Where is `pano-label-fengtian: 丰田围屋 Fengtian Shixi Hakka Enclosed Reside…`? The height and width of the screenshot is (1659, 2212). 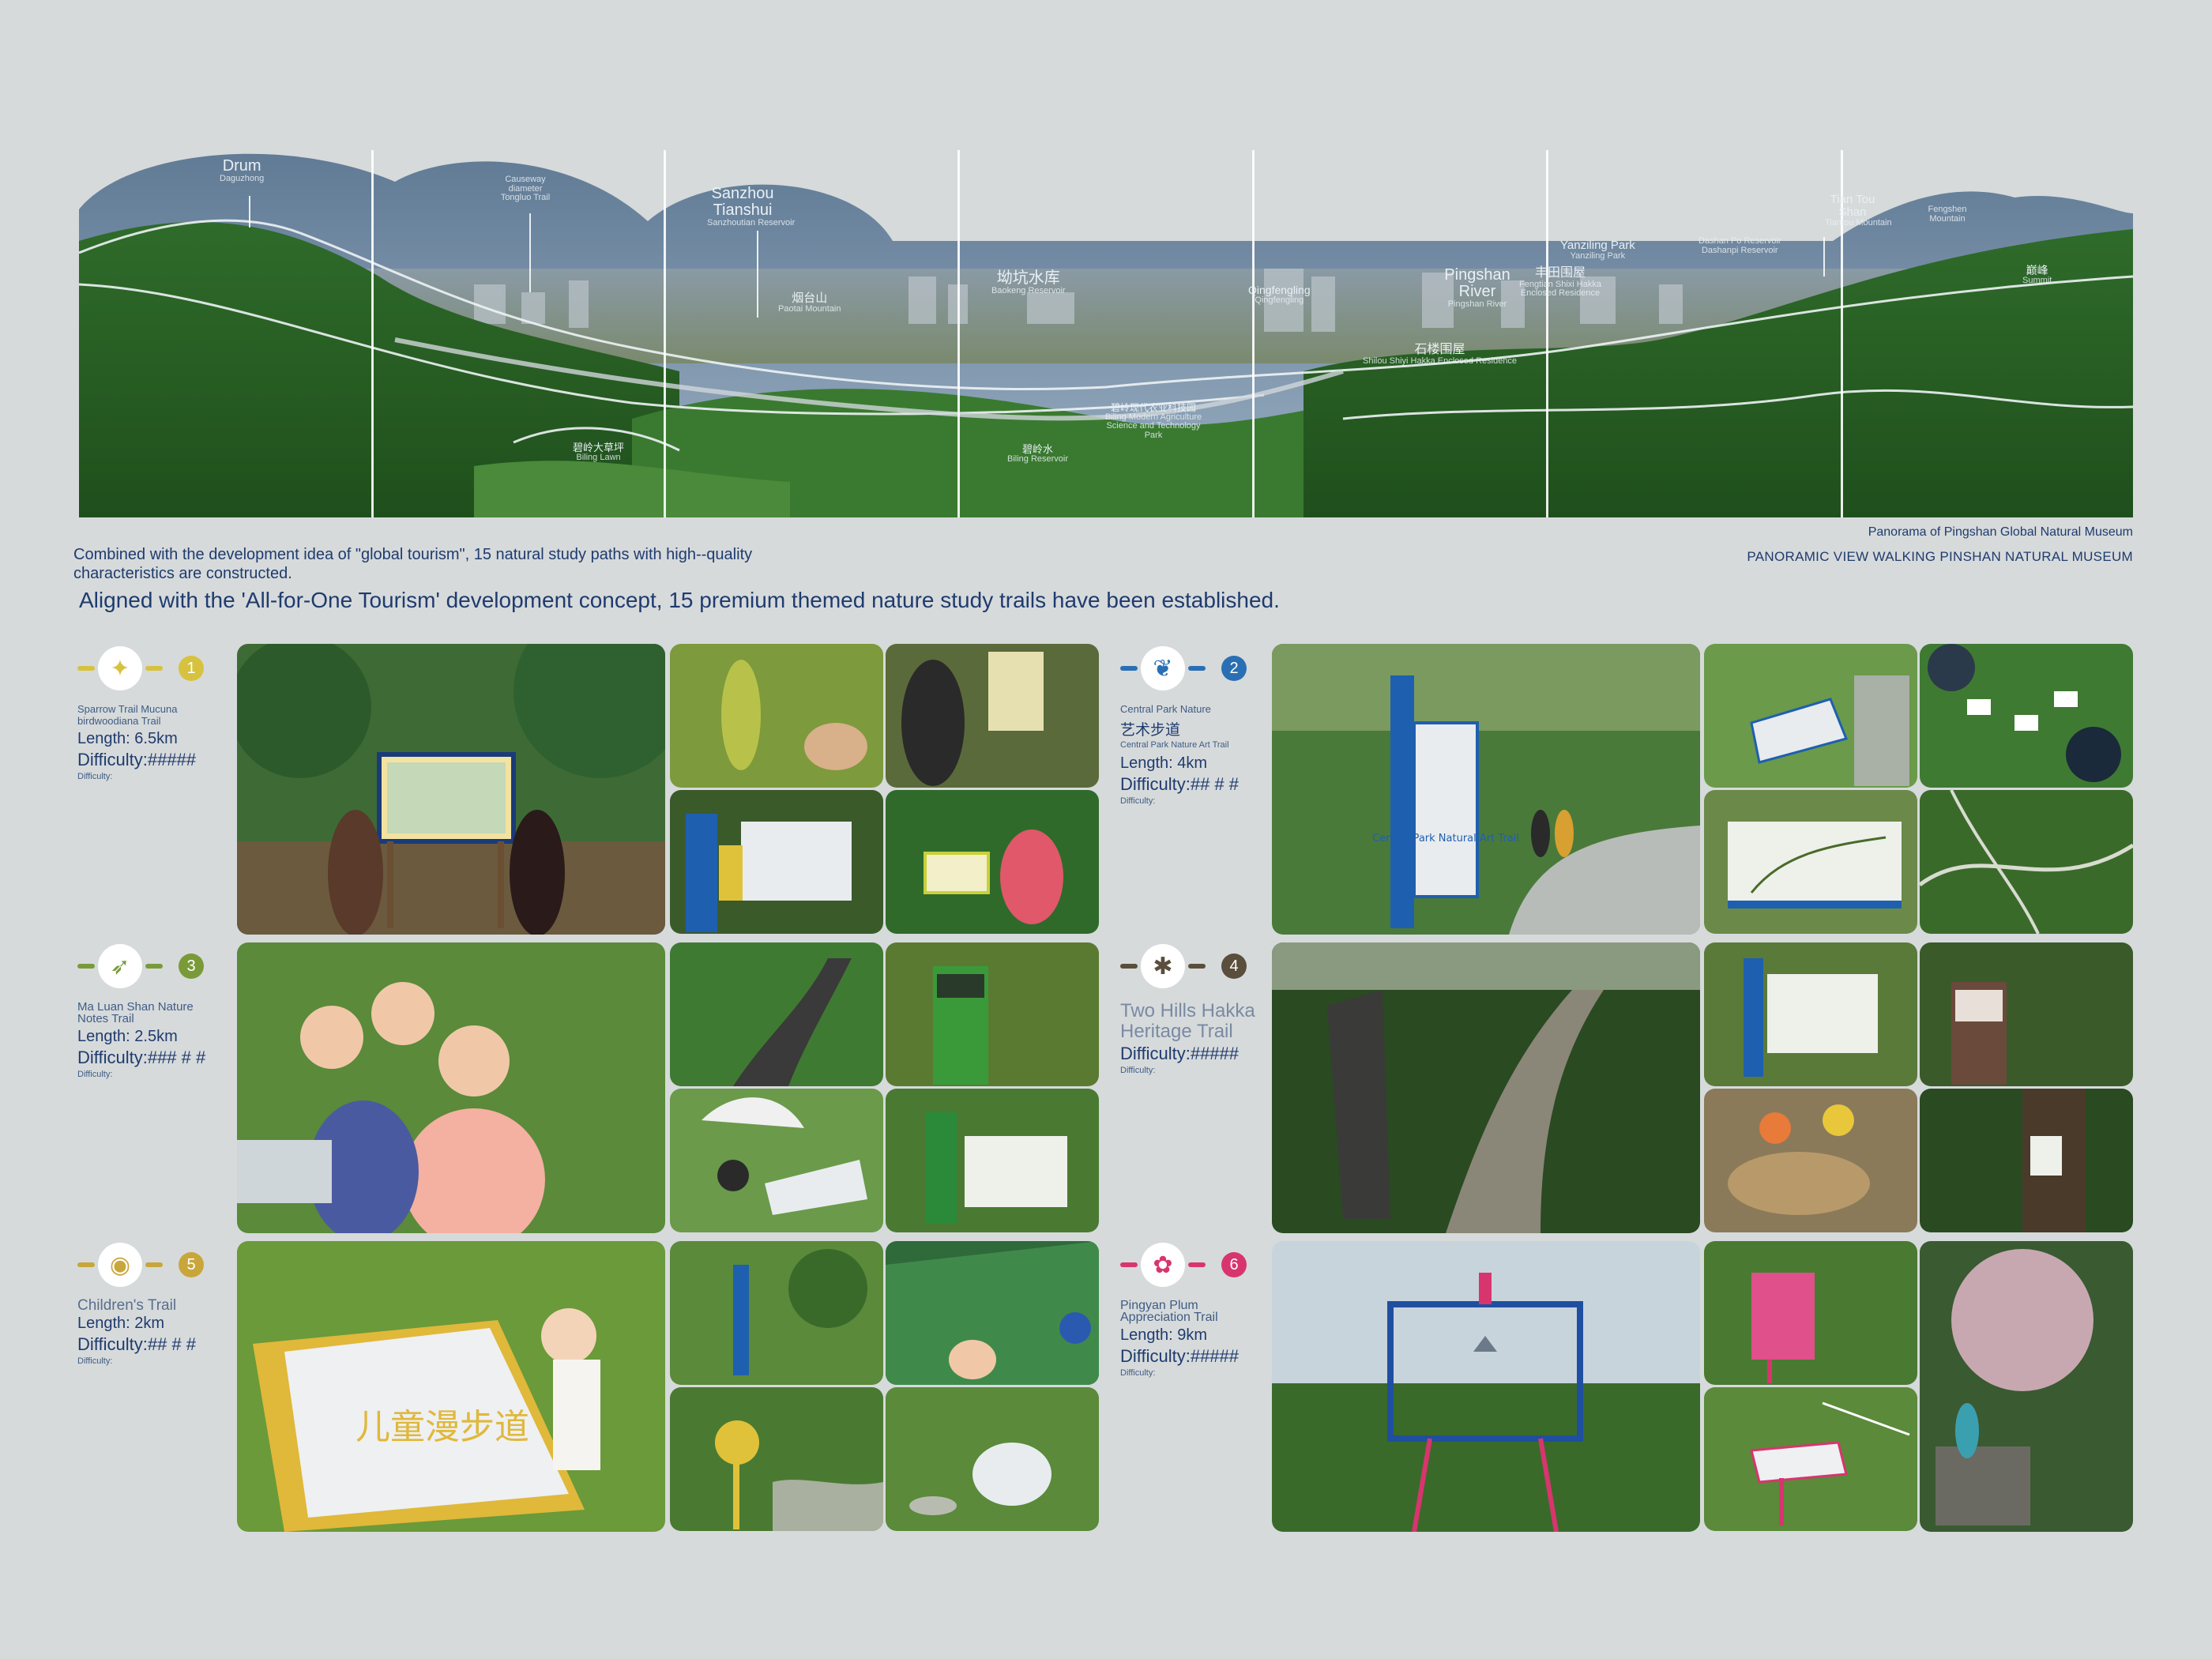 pano-label-fengtian: 丰田围屋 Fengtian Shixi Hakka Enclosed Reside… is located at coordinates (1560, 282).